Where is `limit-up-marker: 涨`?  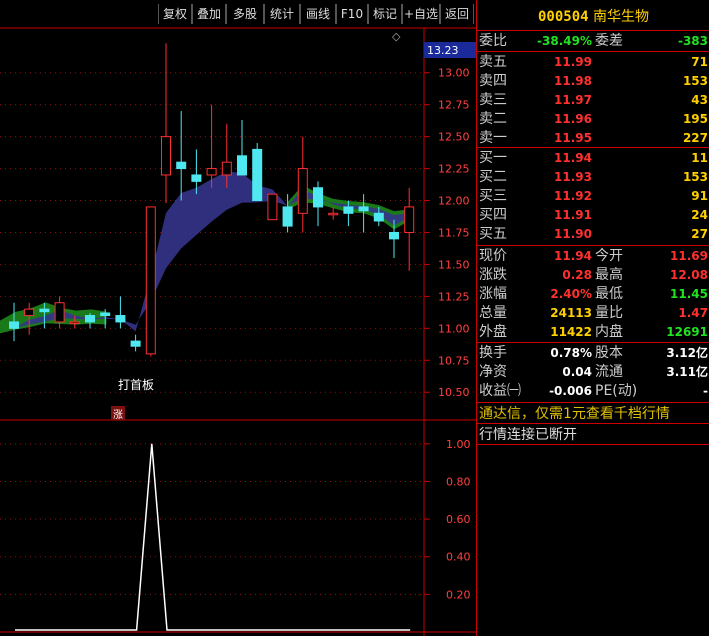
limit-up-marker: 涨 is located at coordinates (118, 415).